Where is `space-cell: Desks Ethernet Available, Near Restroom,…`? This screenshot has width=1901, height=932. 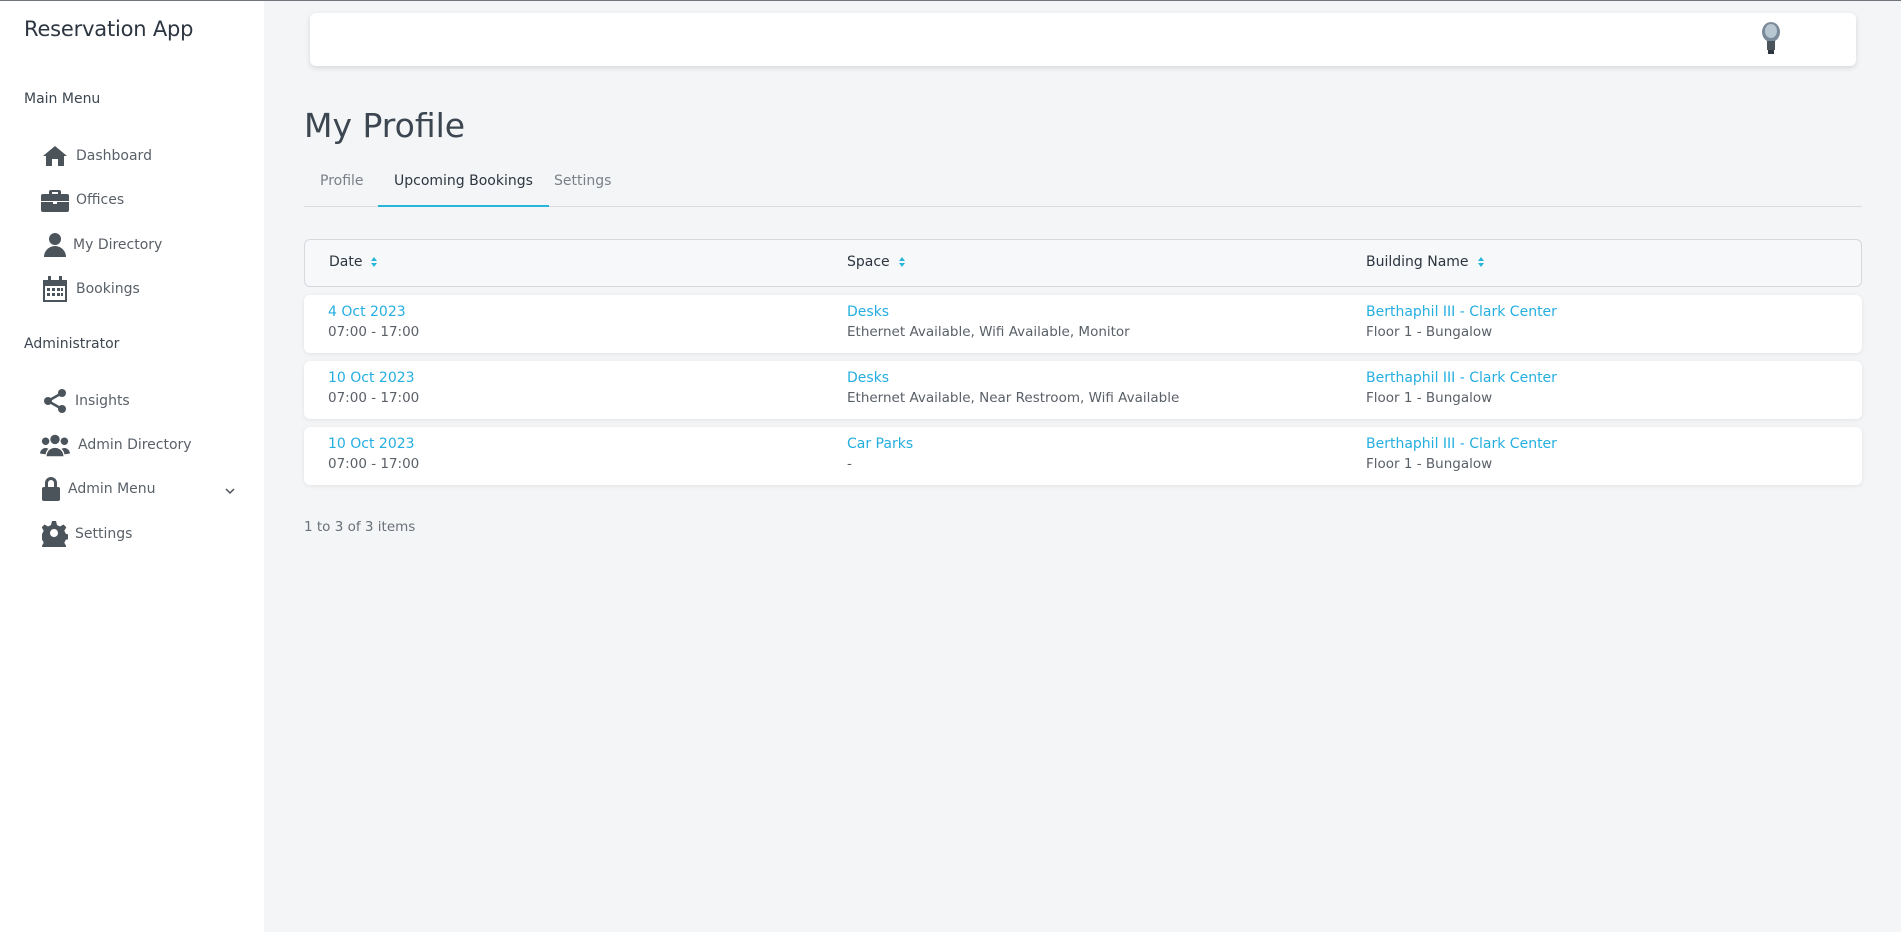 space-cell: Desks Ethernet Available, Near Restroom,… is located at coordinates (1013, 388).